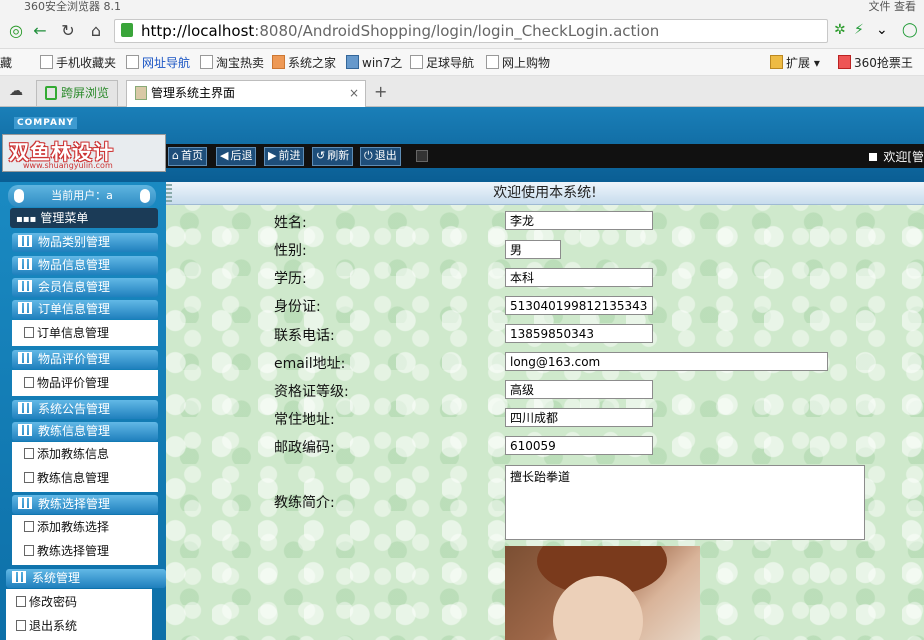  Describe the element at coordinates (79, 626) in the screenshot. I see `submenu-logout: 退出系统` at that location.